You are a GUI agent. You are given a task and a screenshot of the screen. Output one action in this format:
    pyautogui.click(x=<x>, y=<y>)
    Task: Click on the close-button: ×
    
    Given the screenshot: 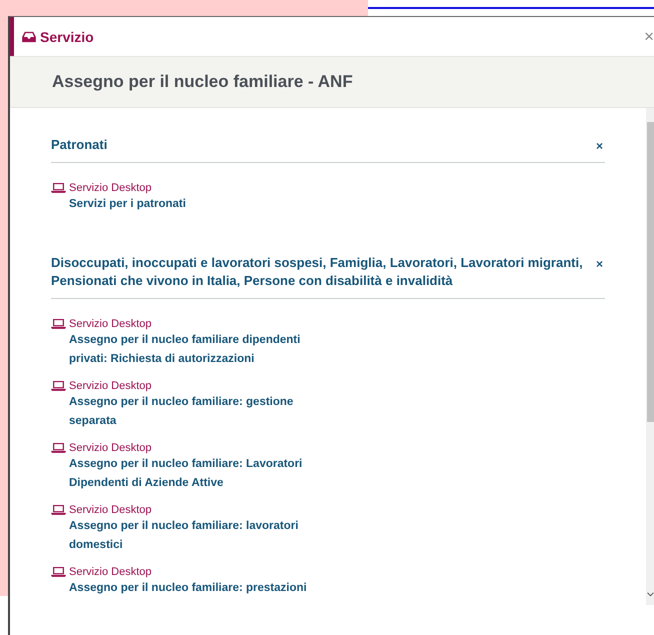 What is the action you would take?
    pyautogui.click(x=648, y=36)
    